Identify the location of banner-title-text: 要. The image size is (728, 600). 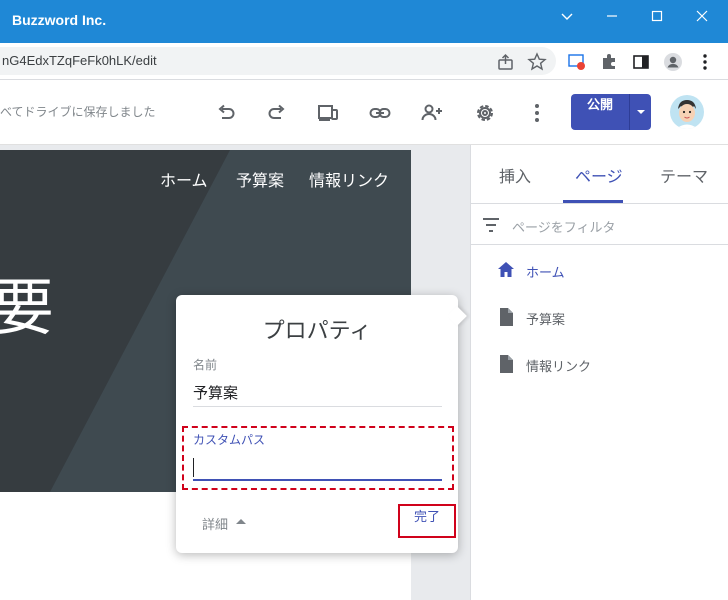
(27, 307).